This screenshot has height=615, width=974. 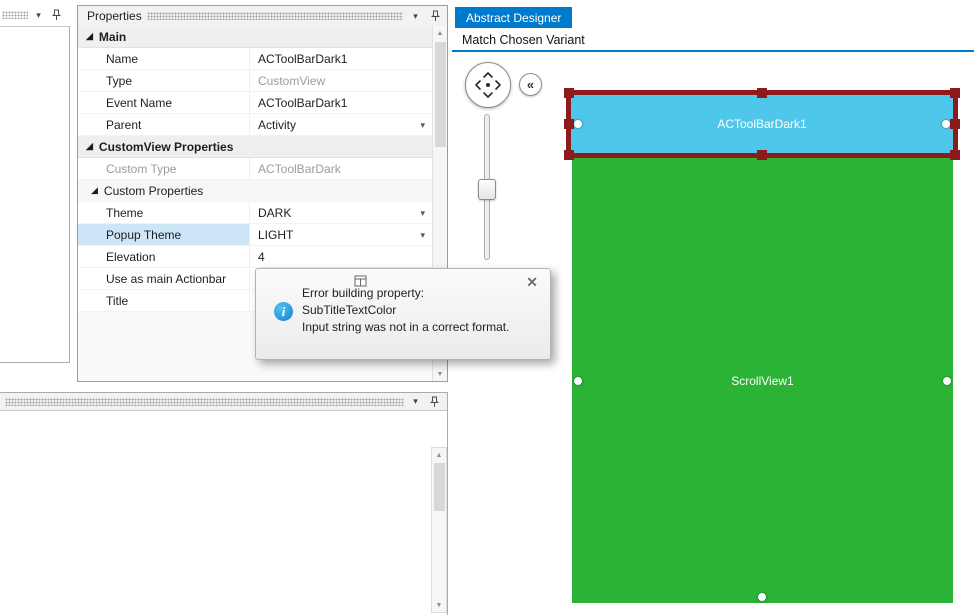 I want to click on collapse-tools-button: «, so click(x=530, y=84).